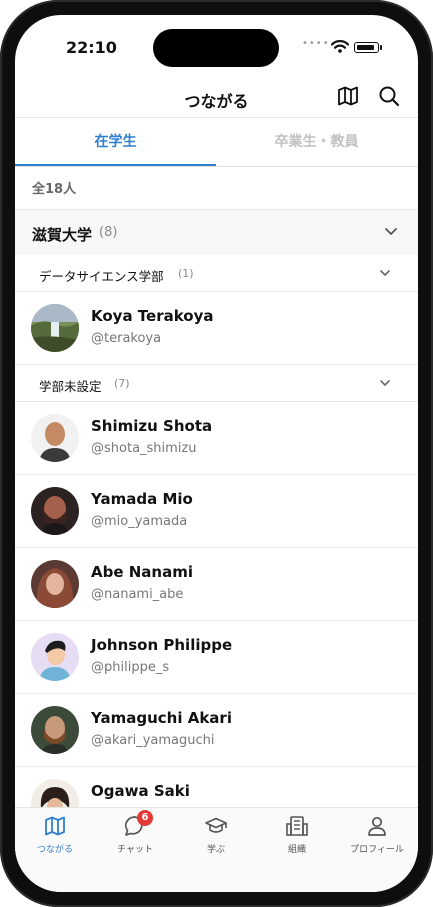 This screenshot has height=907, width=433. Describe the element at coordinates (377, 850) in the screenshot. I see `tab-profile-label: プロフィール` at that location.